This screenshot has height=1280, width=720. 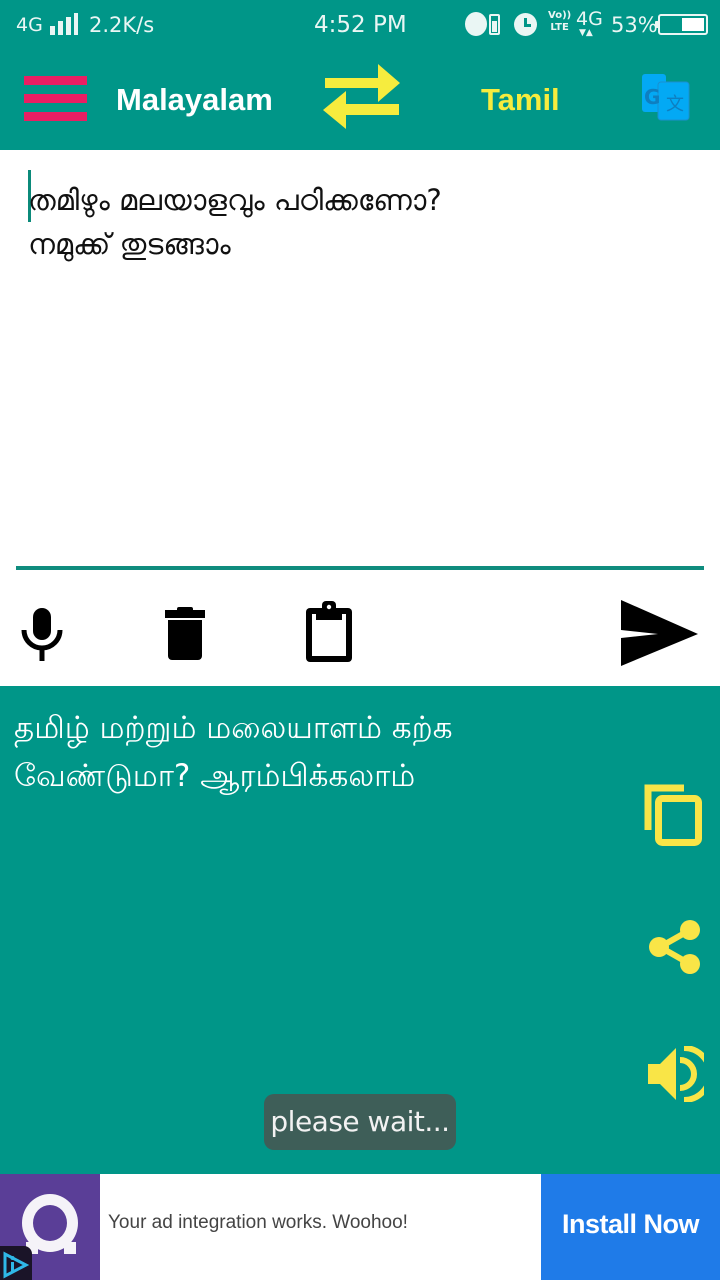 What do you see at coordinates (55, 98) in the screenshot?
I see `menu-icon` at bounding box center [55, 98].